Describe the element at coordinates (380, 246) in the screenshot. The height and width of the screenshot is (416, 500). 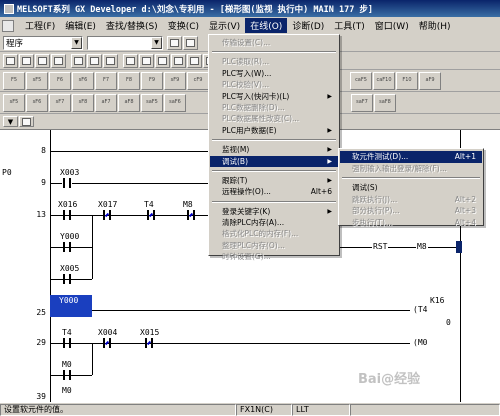
I see `coil-instruction: RST` at that location.